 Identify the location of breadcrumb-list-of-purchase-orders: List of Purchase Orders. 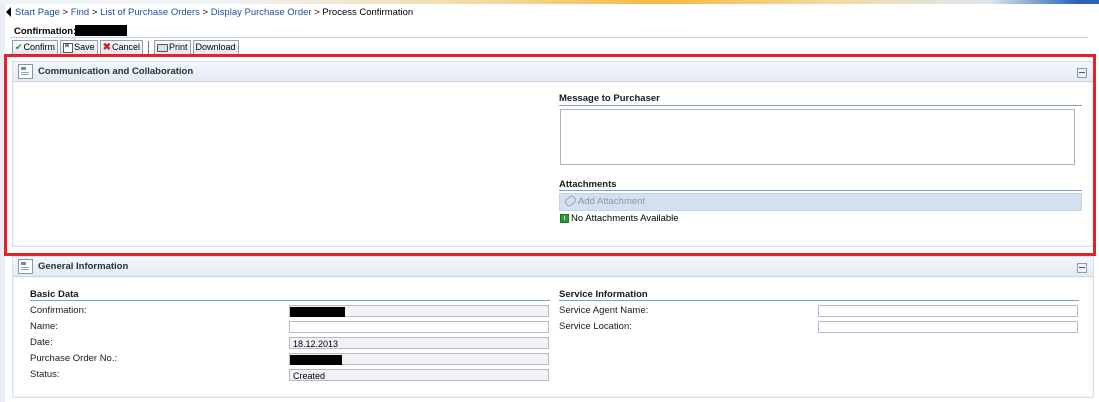
(150, 12).